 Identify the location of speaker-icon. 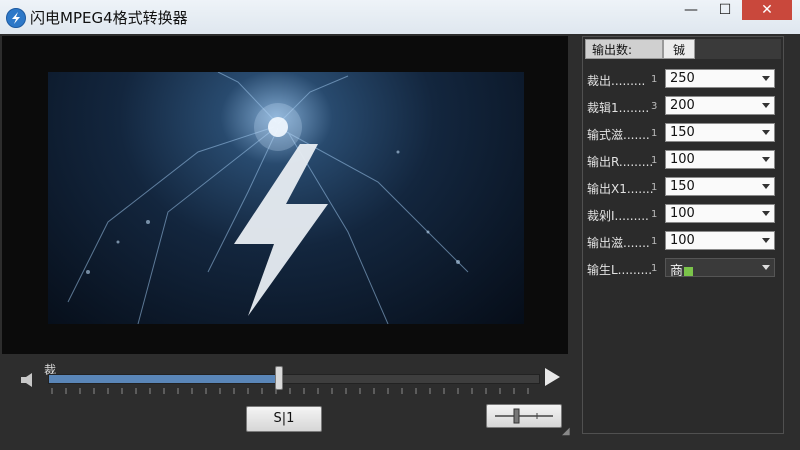
(29, 380).